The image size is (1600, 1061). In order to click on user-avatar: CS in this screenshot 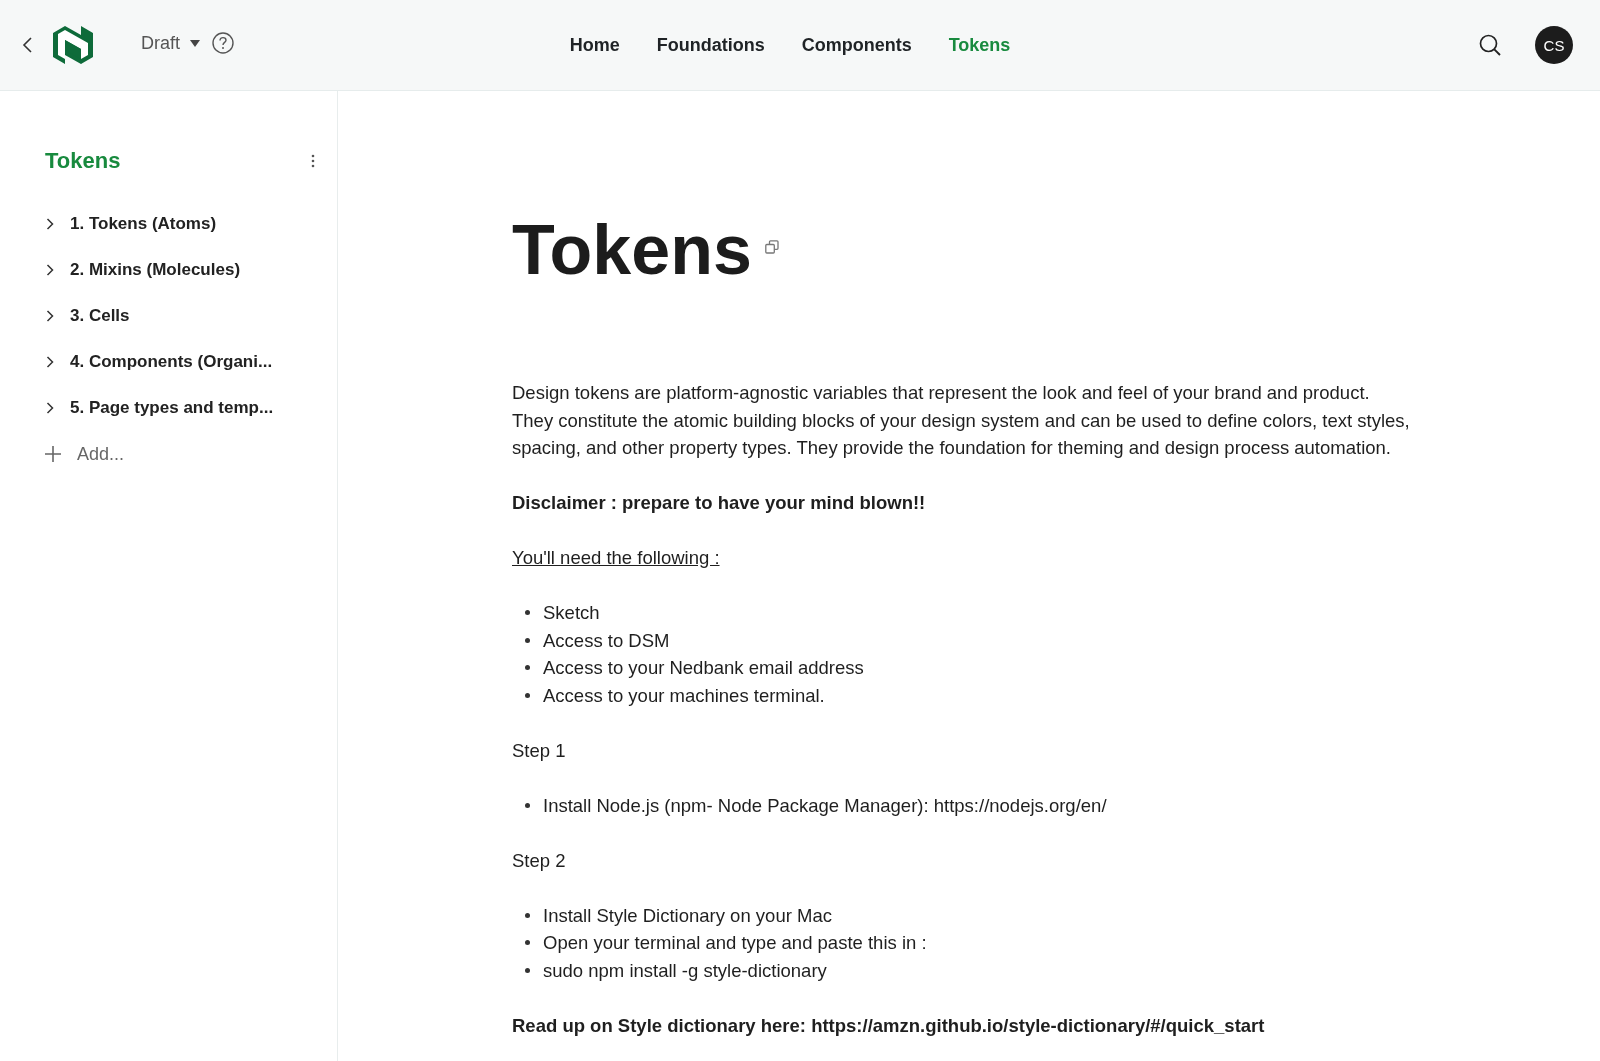, I will do `click(1554, 45)`.